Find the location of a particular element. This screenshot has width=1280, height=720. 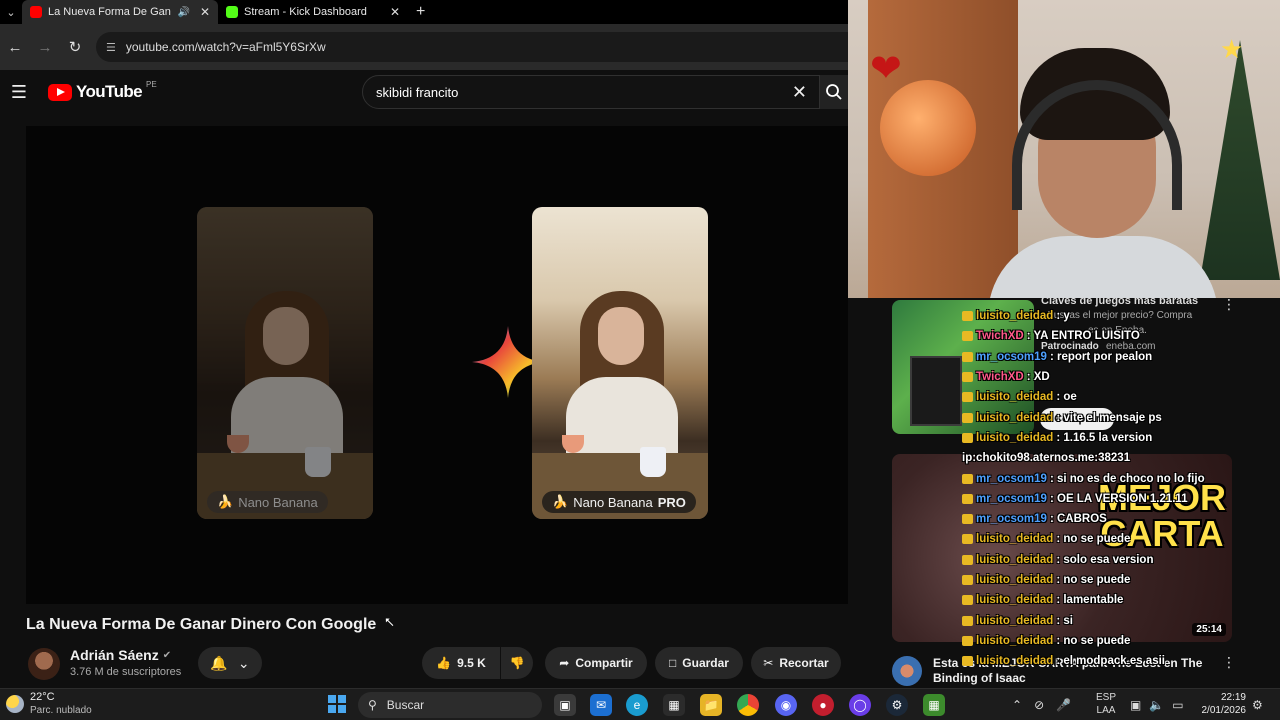

search-icon: ⚲ is located at coordinates (372, 705).